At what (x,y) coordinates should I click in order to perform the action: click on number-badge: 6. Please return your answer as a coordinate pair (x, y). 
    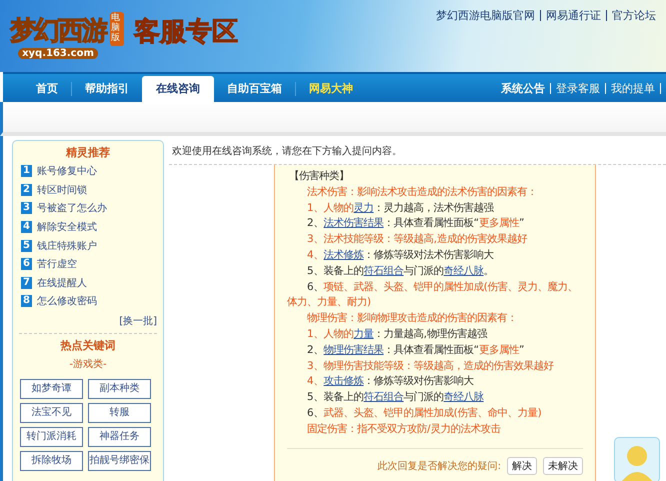
    Looking at the image, I should click on (26, 264).